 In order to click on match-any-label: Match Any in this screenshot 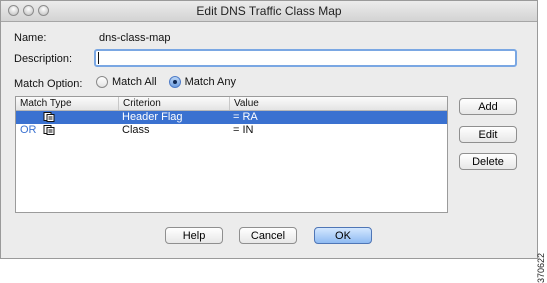, I will do `click(210, 82)`.